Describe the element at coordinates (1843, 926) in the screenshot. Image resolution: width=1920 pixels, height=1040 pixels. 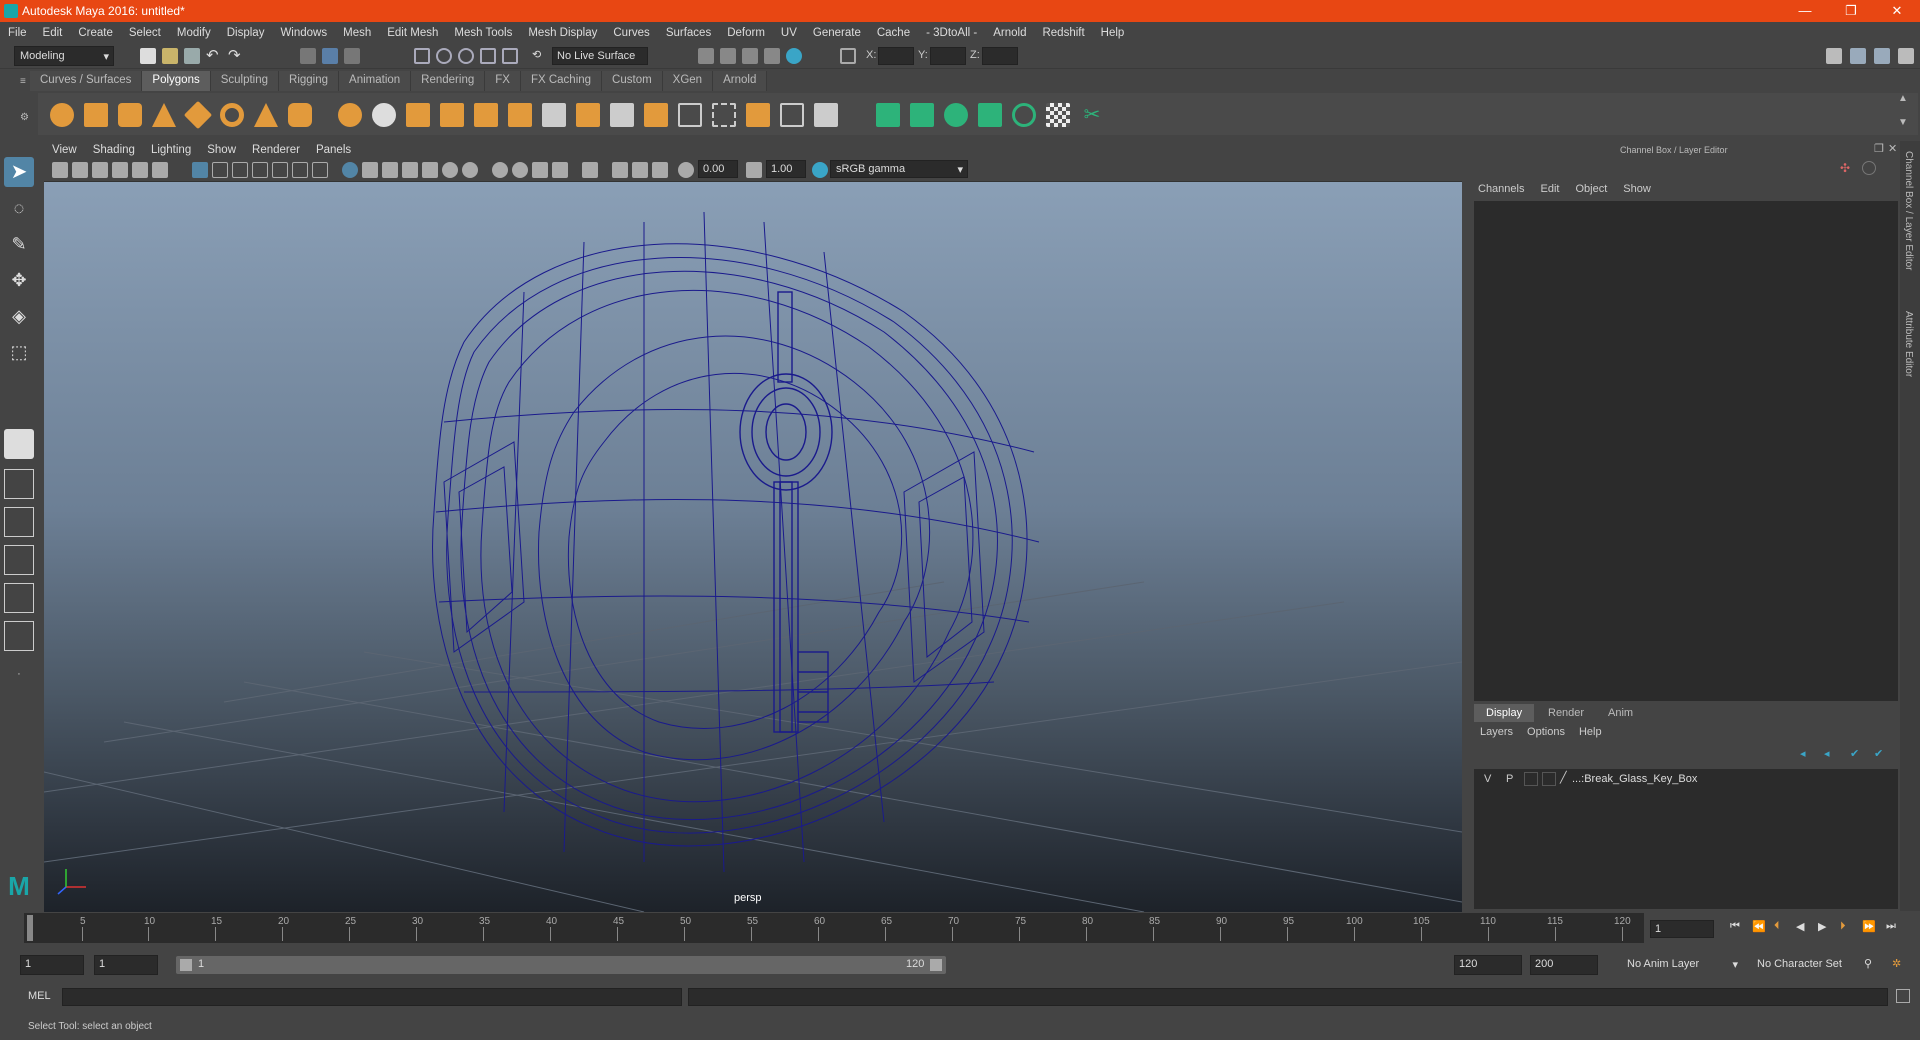
I see `step-forward-frame-icon: ⏵` at that location.